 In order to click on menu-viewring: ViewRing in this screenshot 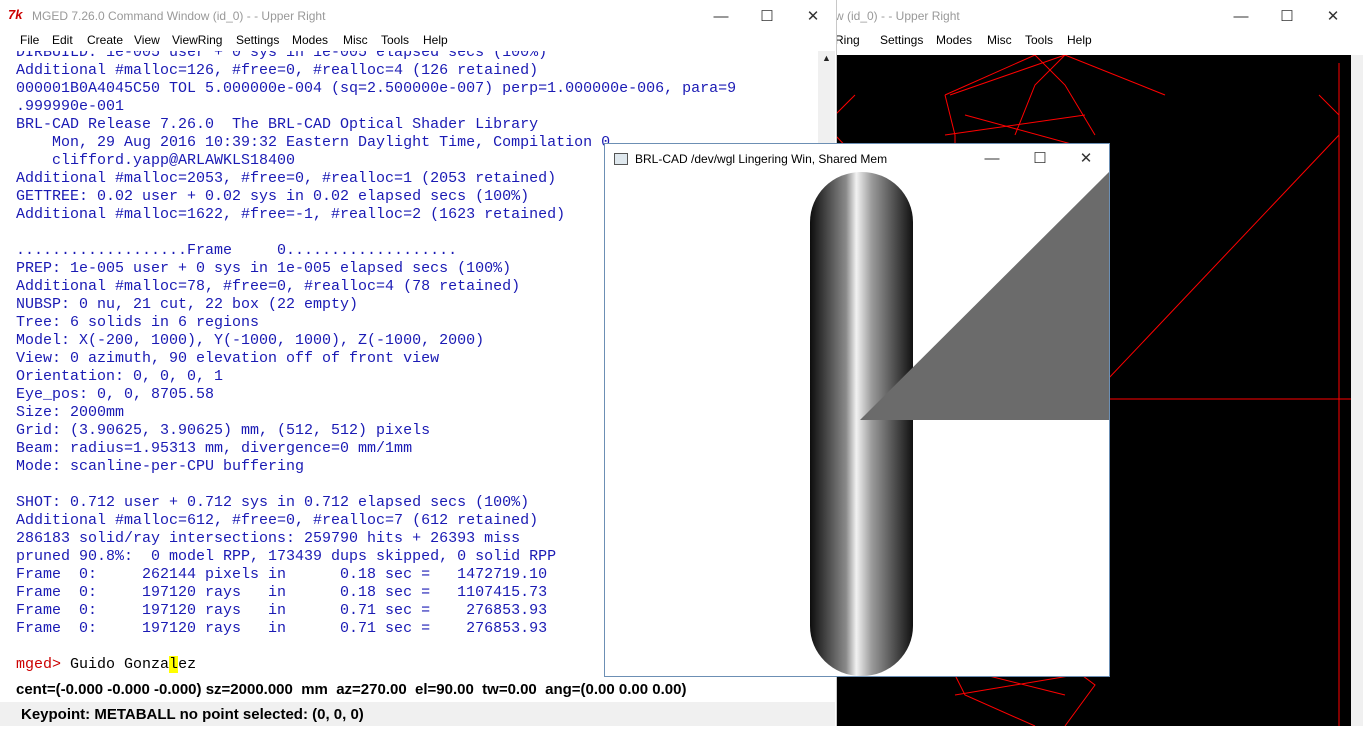, I will do `click(197, 40)`.